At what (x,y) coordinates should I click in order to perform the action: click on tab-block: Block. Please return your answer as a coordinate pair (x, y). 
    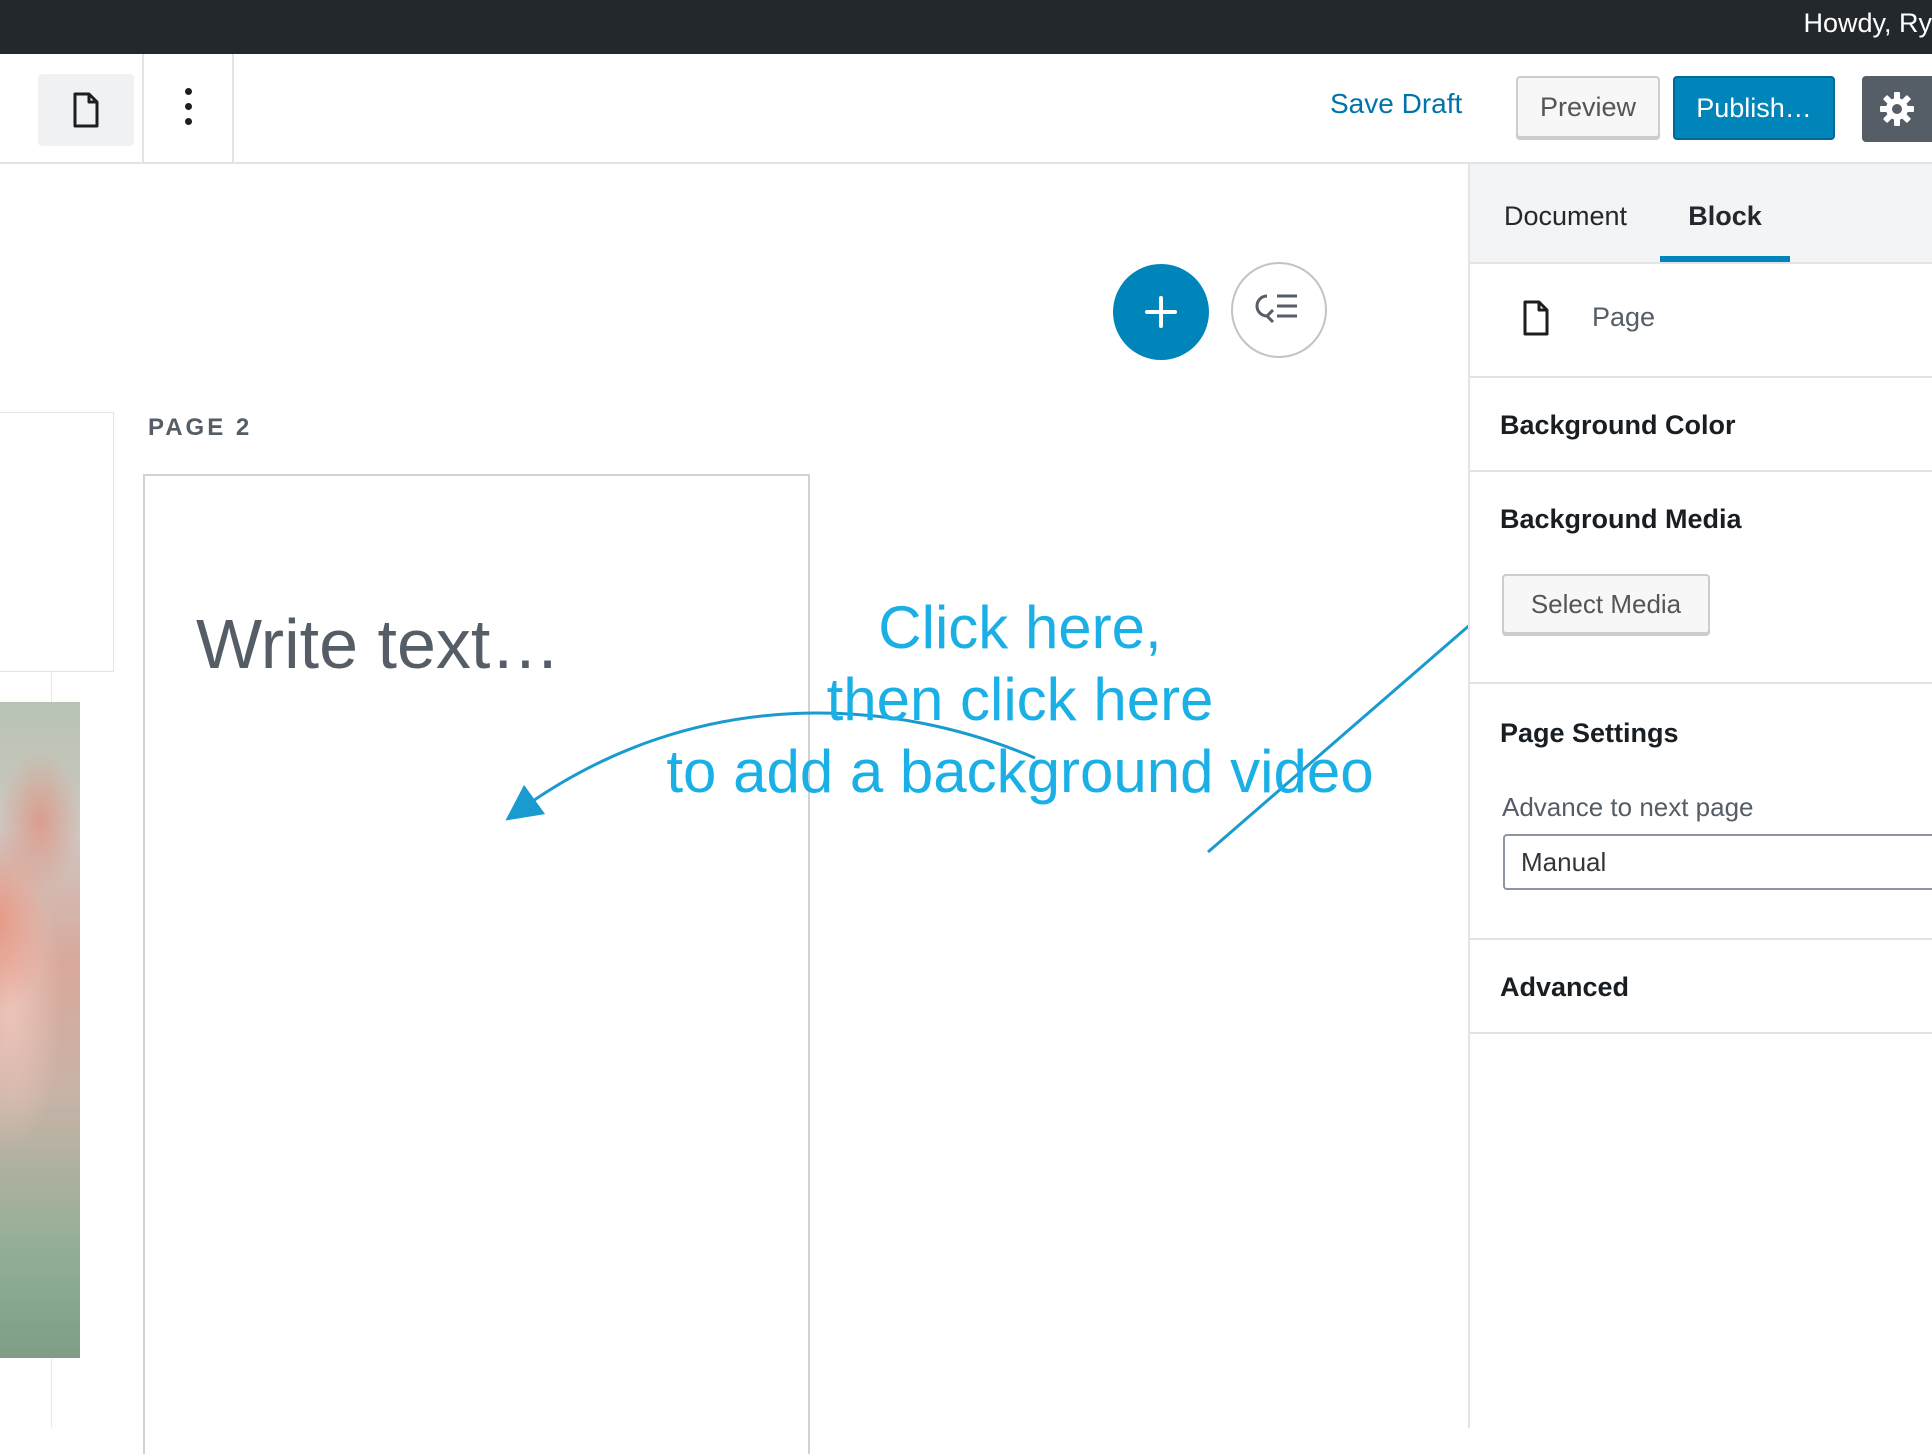
    Looking at the image, I should click on (1725, 213).